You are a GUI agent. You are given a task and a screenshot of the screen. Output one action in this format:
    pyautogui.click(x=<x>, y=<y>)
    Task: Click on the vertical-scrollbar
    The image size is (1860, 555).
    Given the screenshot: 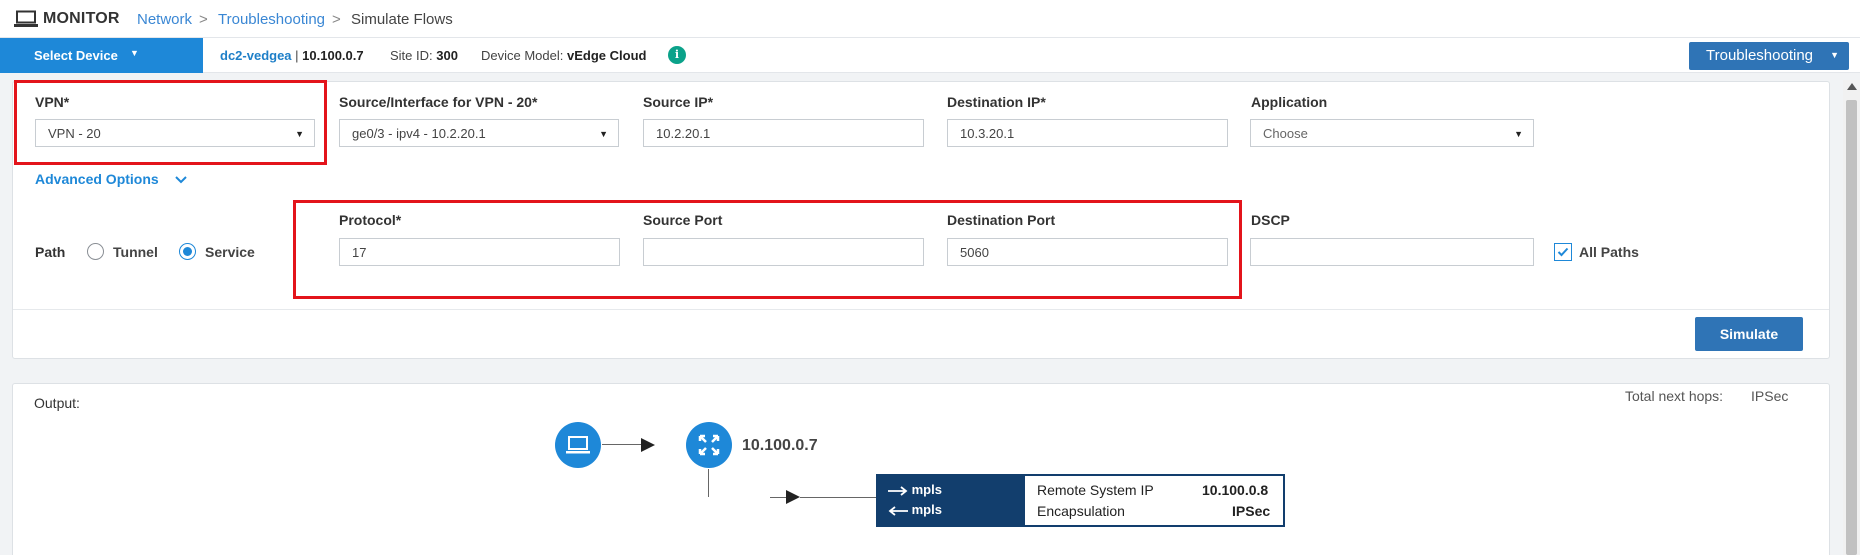 What is the action you would take?
    pyautogui.click(x=1851, y=317)
    